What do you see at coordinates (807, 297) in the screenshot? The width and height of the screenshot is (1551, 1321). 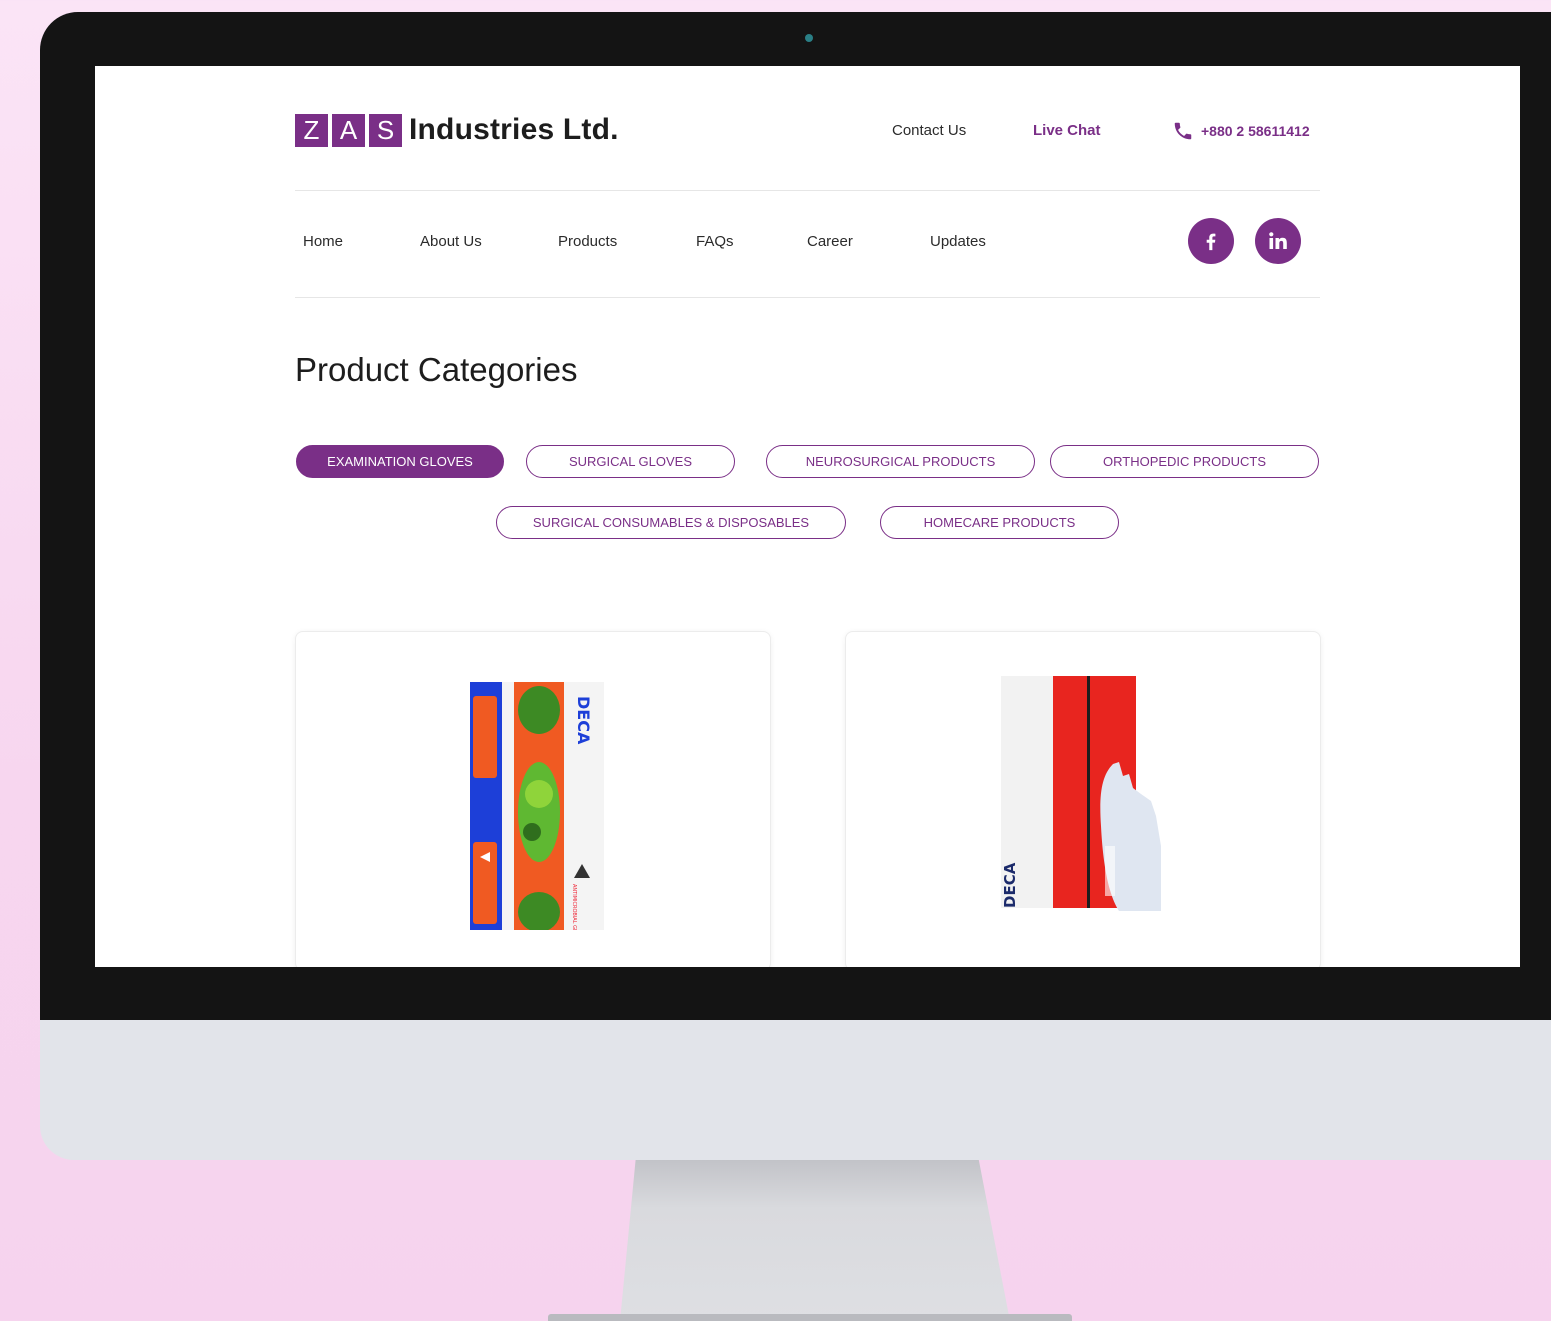 I see `nav-divider` at bounding box center [807, 297].